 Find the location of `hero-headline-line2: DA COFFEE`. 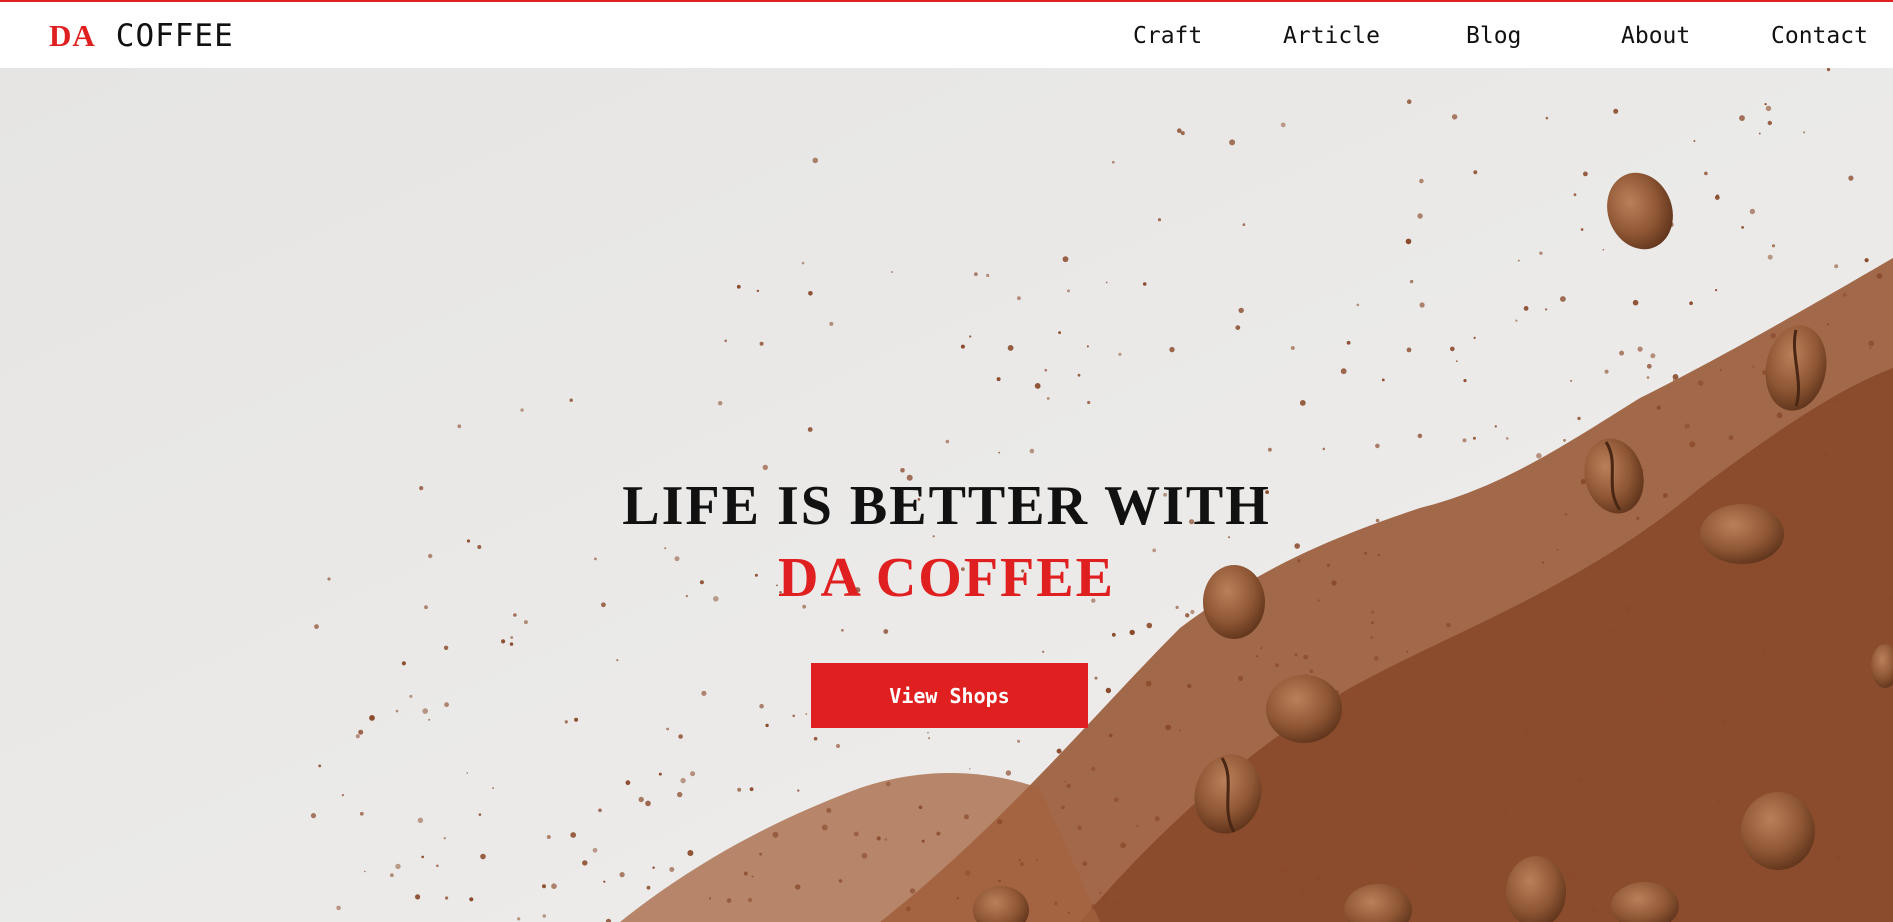

hero-headline-line2: DA COFFEE is located at coordinates (946, 578).